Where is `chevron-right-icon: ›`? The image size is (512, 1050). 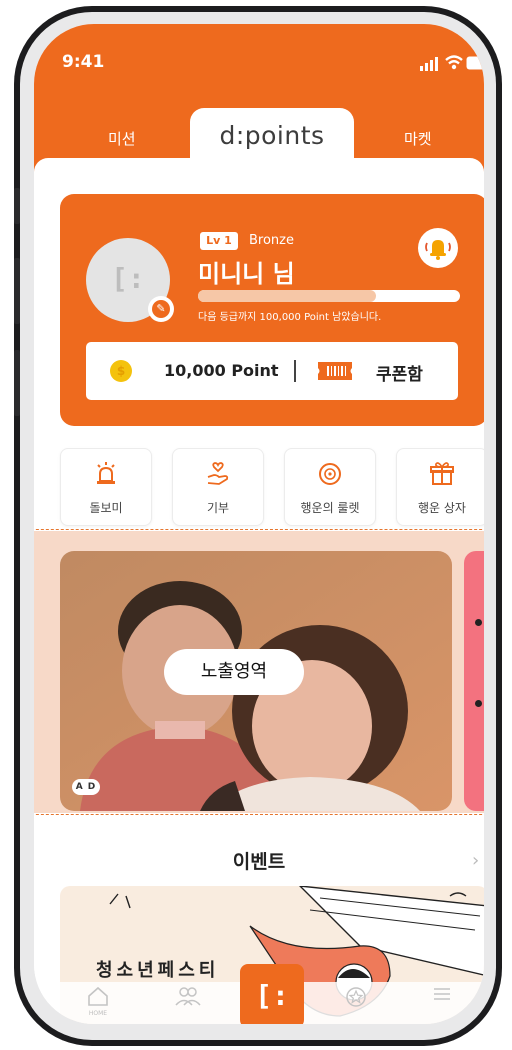 chevron-right-icon: › is located at coordinates (475, 860).